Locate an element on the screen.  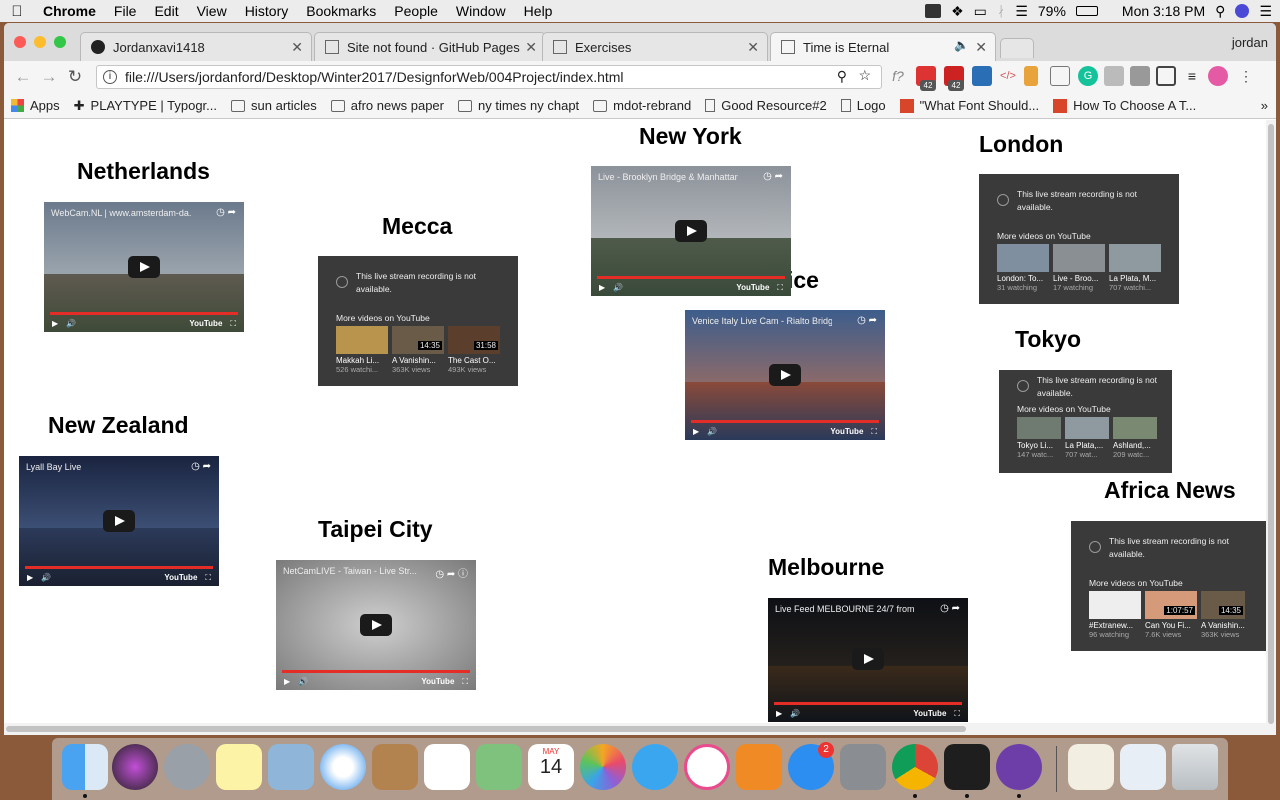
profile-name: jordan is located at coordinates (1250, 42).